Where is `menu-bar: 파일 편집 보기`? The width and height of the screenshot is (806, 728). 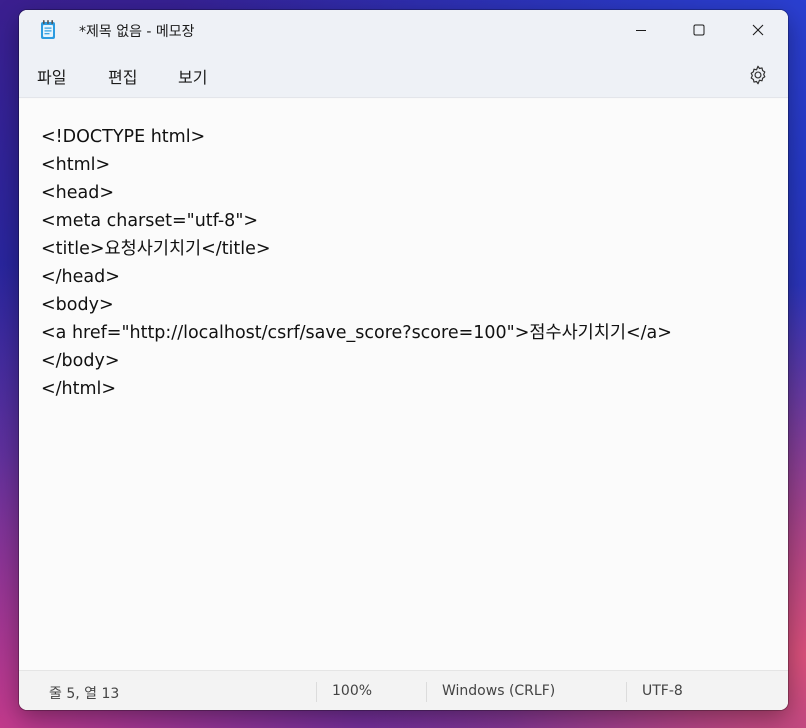
menu-bar: 파일 편집 보기 is located at coordinates (403, 74).